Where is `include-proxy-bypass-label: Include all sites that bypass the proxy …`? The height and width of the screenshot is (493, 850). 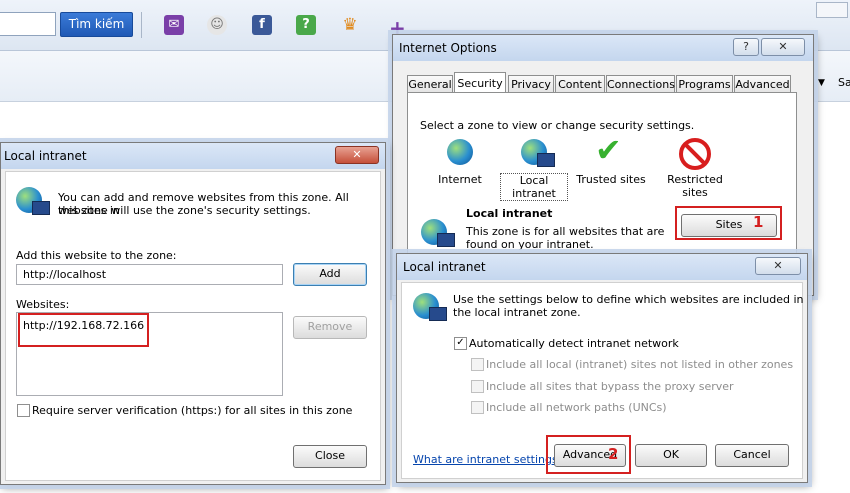
include-proxy-bypass-label: Include all sites that bypass the proxy … is located at coordinates (610, 386).